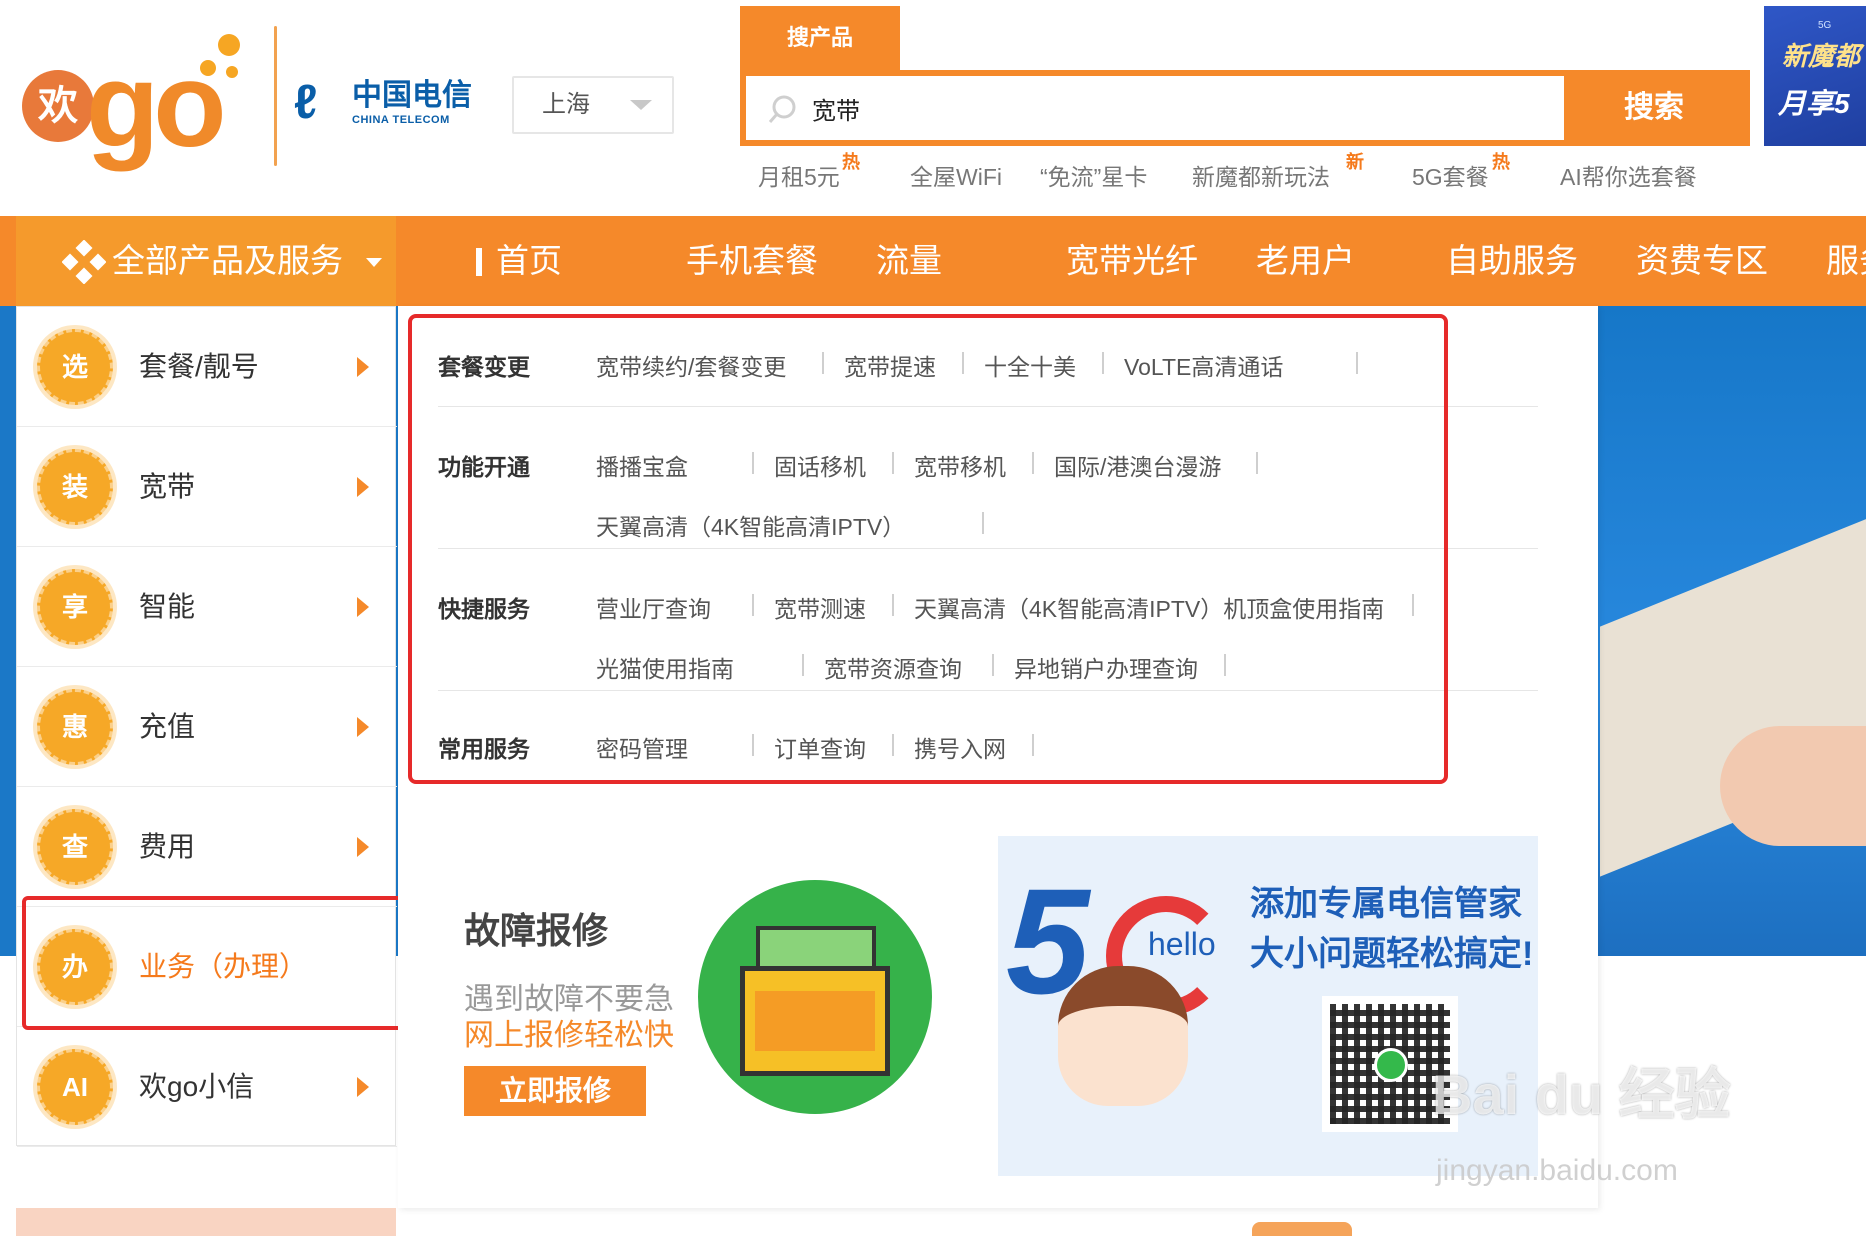  I want to click on hot-link: 全屋WiFi, so click(956, 175).